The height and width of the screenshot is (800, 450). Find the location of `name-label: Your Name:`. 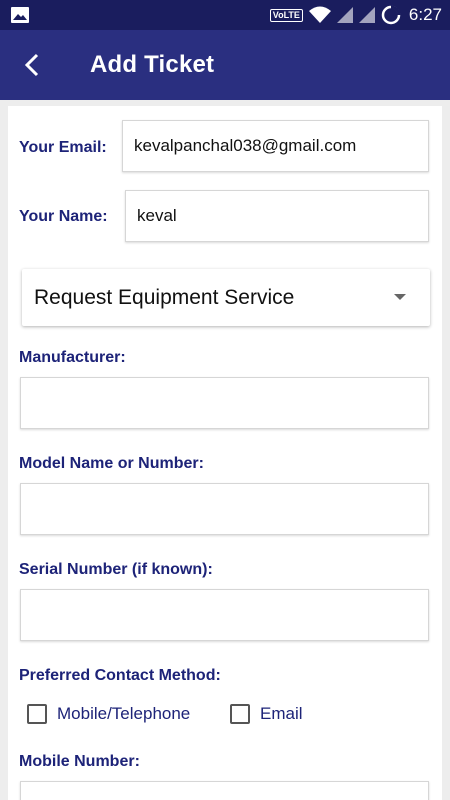

name-label: Your Name: is located at coordinates (63, 216).